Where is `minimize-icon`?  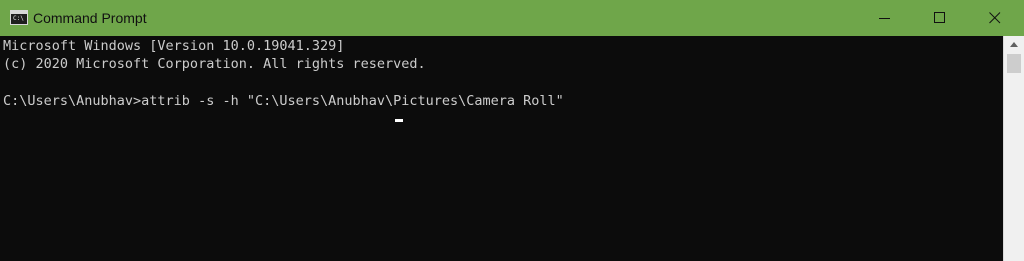
minimize-icon is located at coordinates (884, 18).